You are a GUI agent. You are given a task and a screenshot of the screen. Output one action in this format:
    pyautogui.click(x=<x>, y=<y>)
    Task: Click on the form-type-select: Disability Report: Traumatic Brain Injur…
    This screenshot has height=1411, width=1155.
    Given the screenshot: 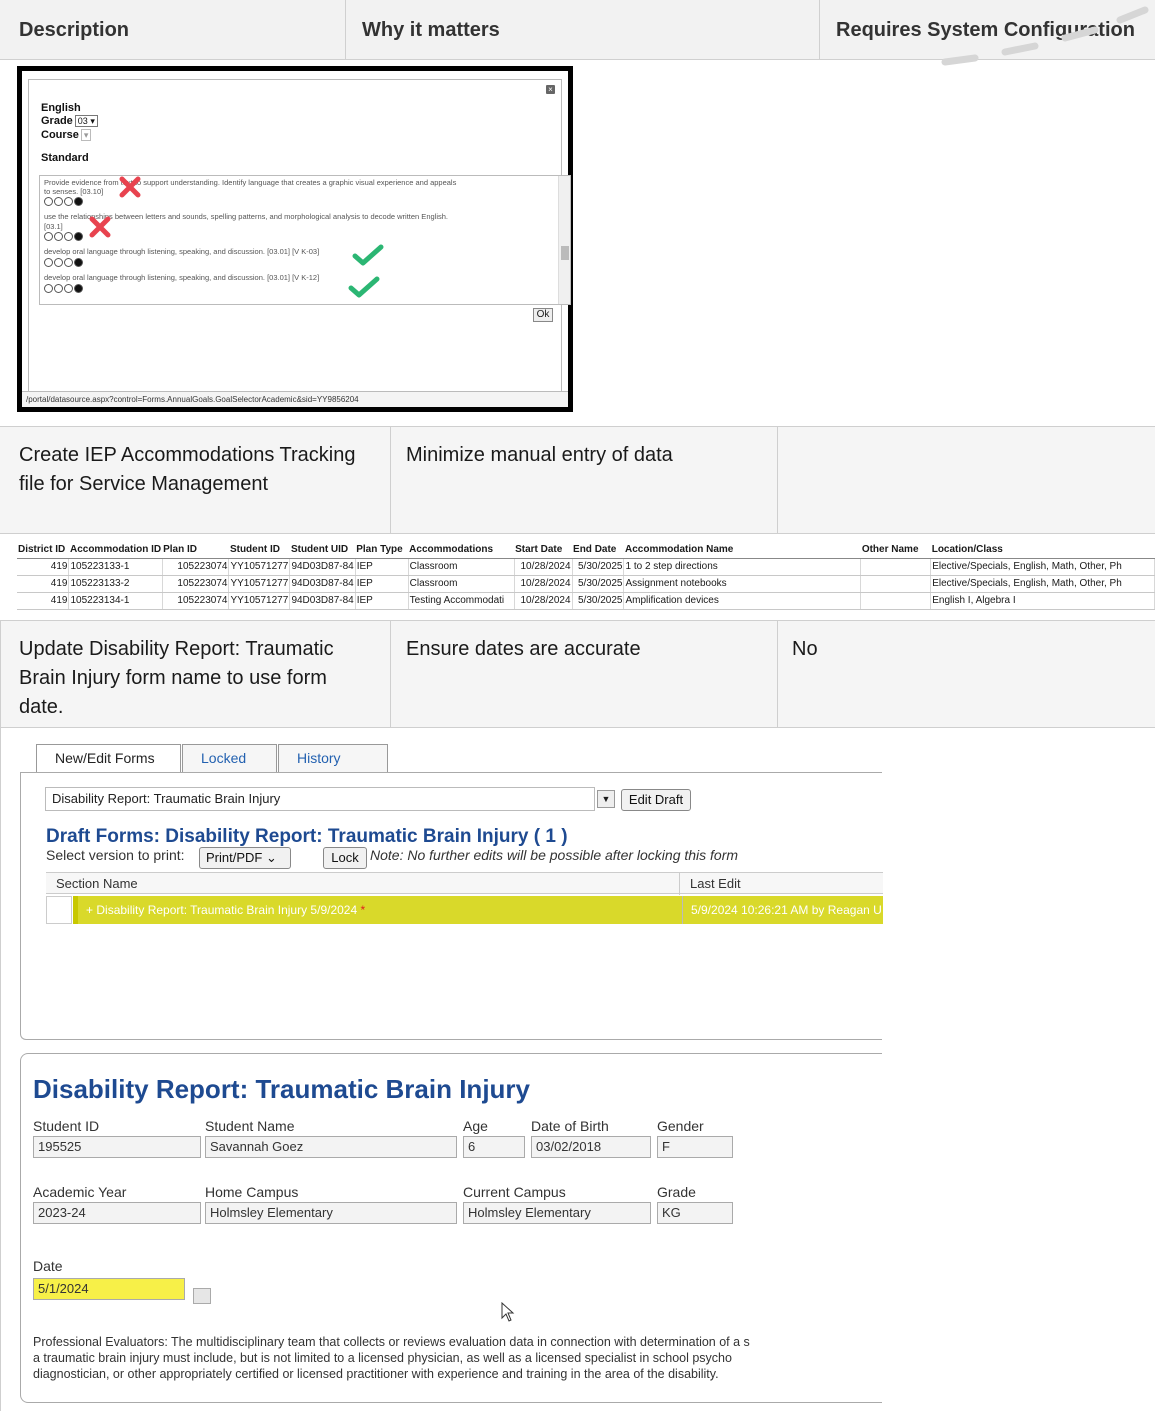 What is the action you would take?
    pyautogui.click(x=320, y=799)
    